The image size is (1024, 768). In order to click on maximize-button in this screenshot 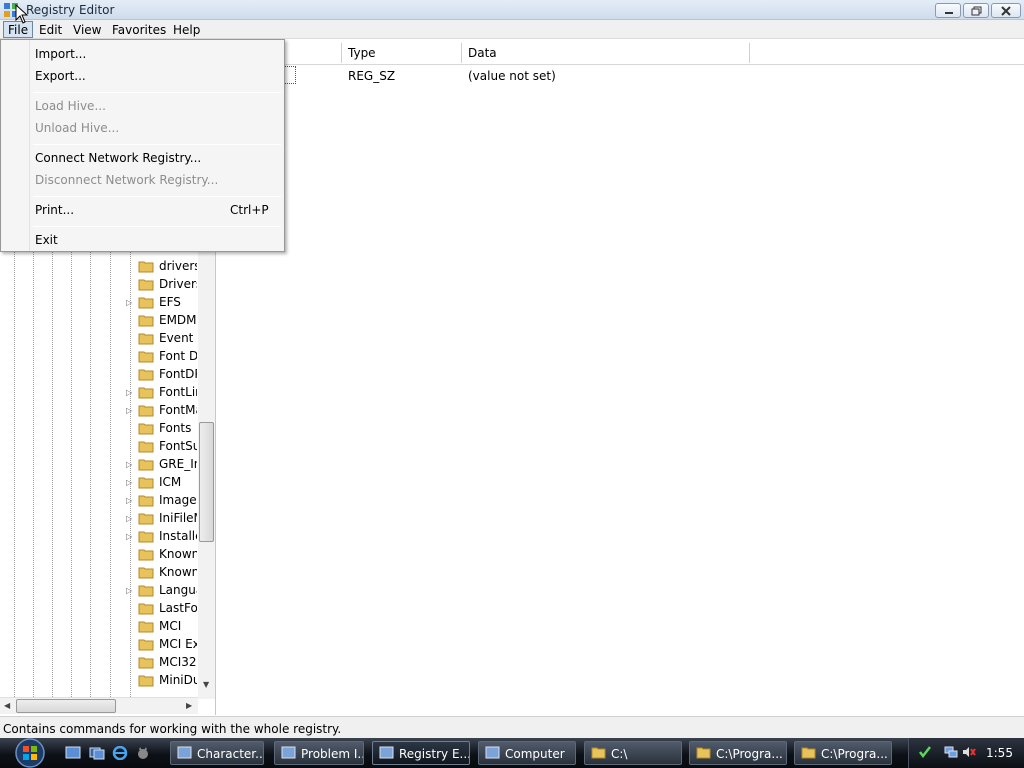, I will do `click(976, 10)`.